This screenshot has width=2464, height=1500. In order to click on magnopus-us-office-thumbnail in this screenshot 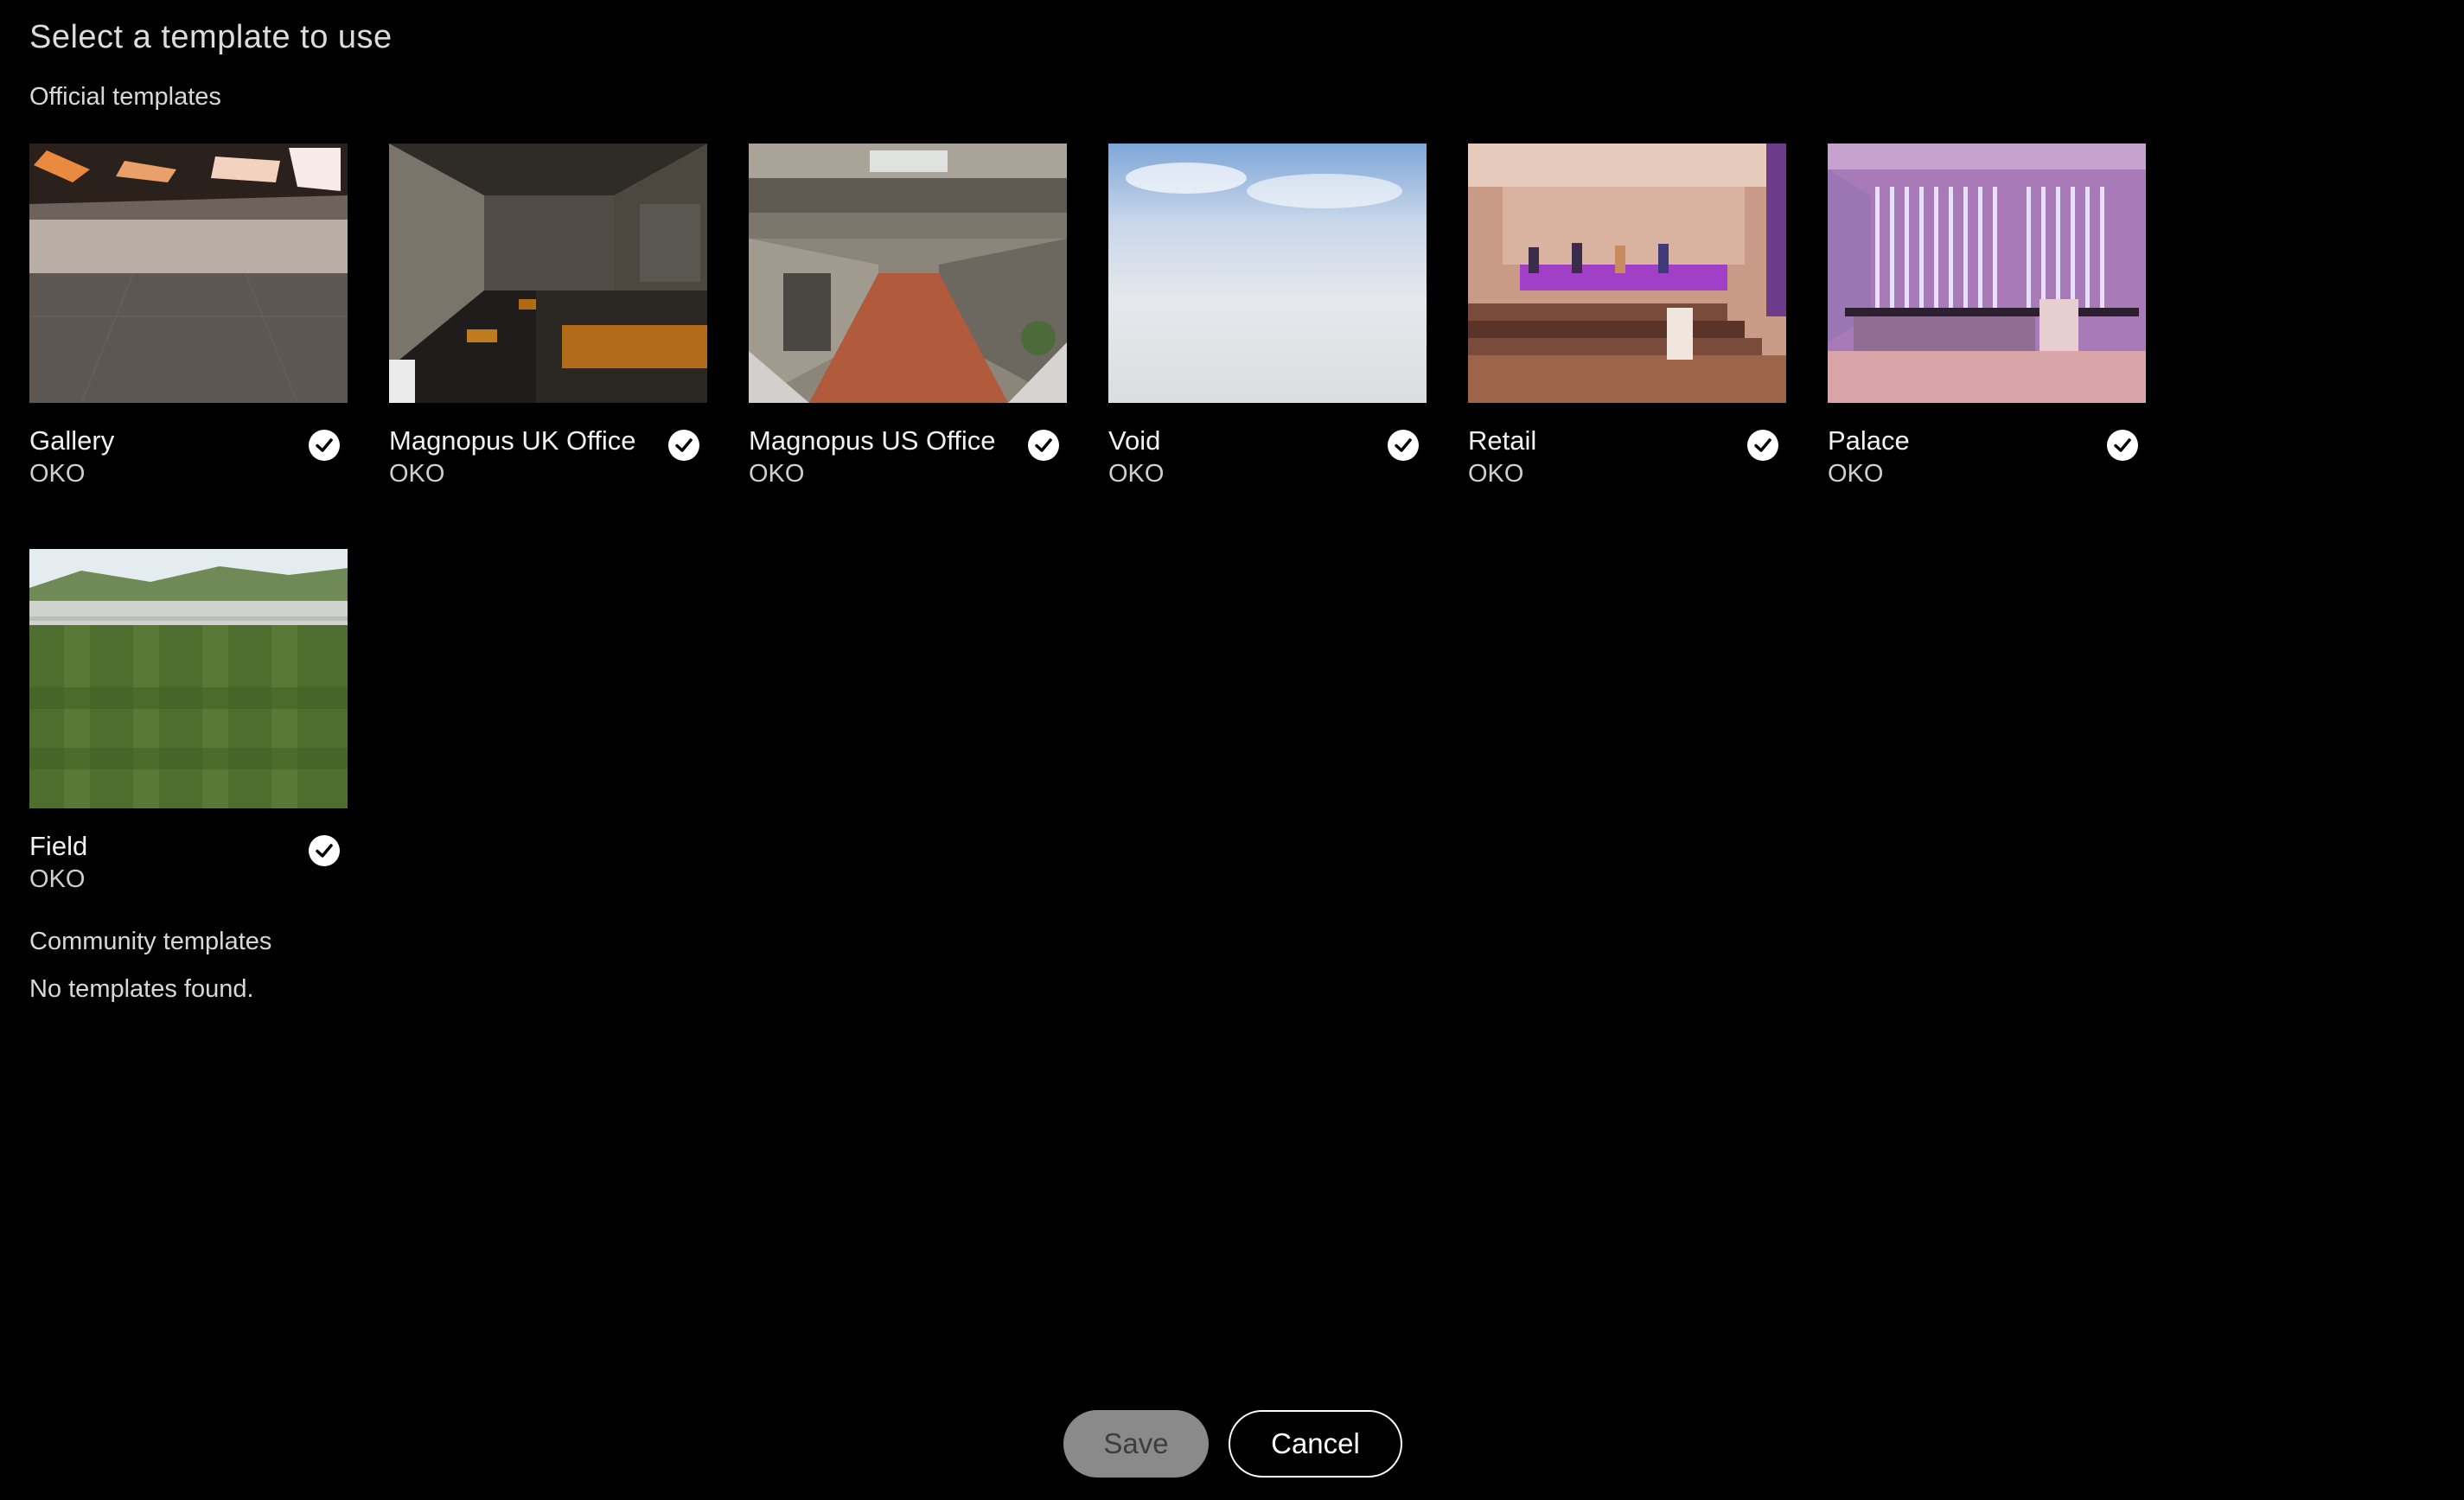, I will do `click(908, 273)`.